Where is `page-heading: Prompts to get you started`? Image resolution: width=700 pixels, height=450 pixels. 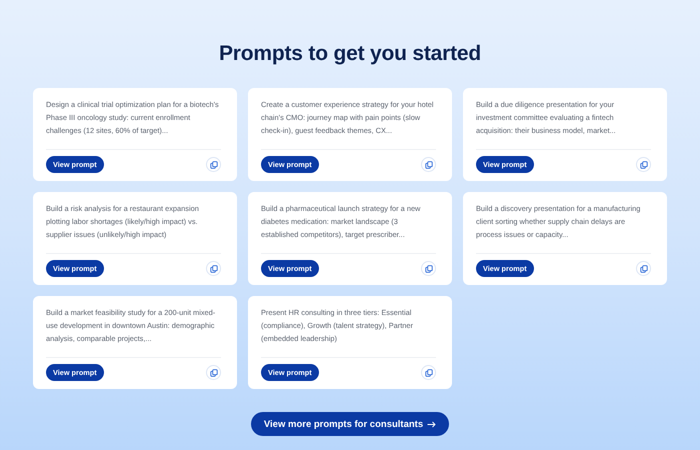 page-heading: Prompts to get you started is located at coordinates (350, 54).